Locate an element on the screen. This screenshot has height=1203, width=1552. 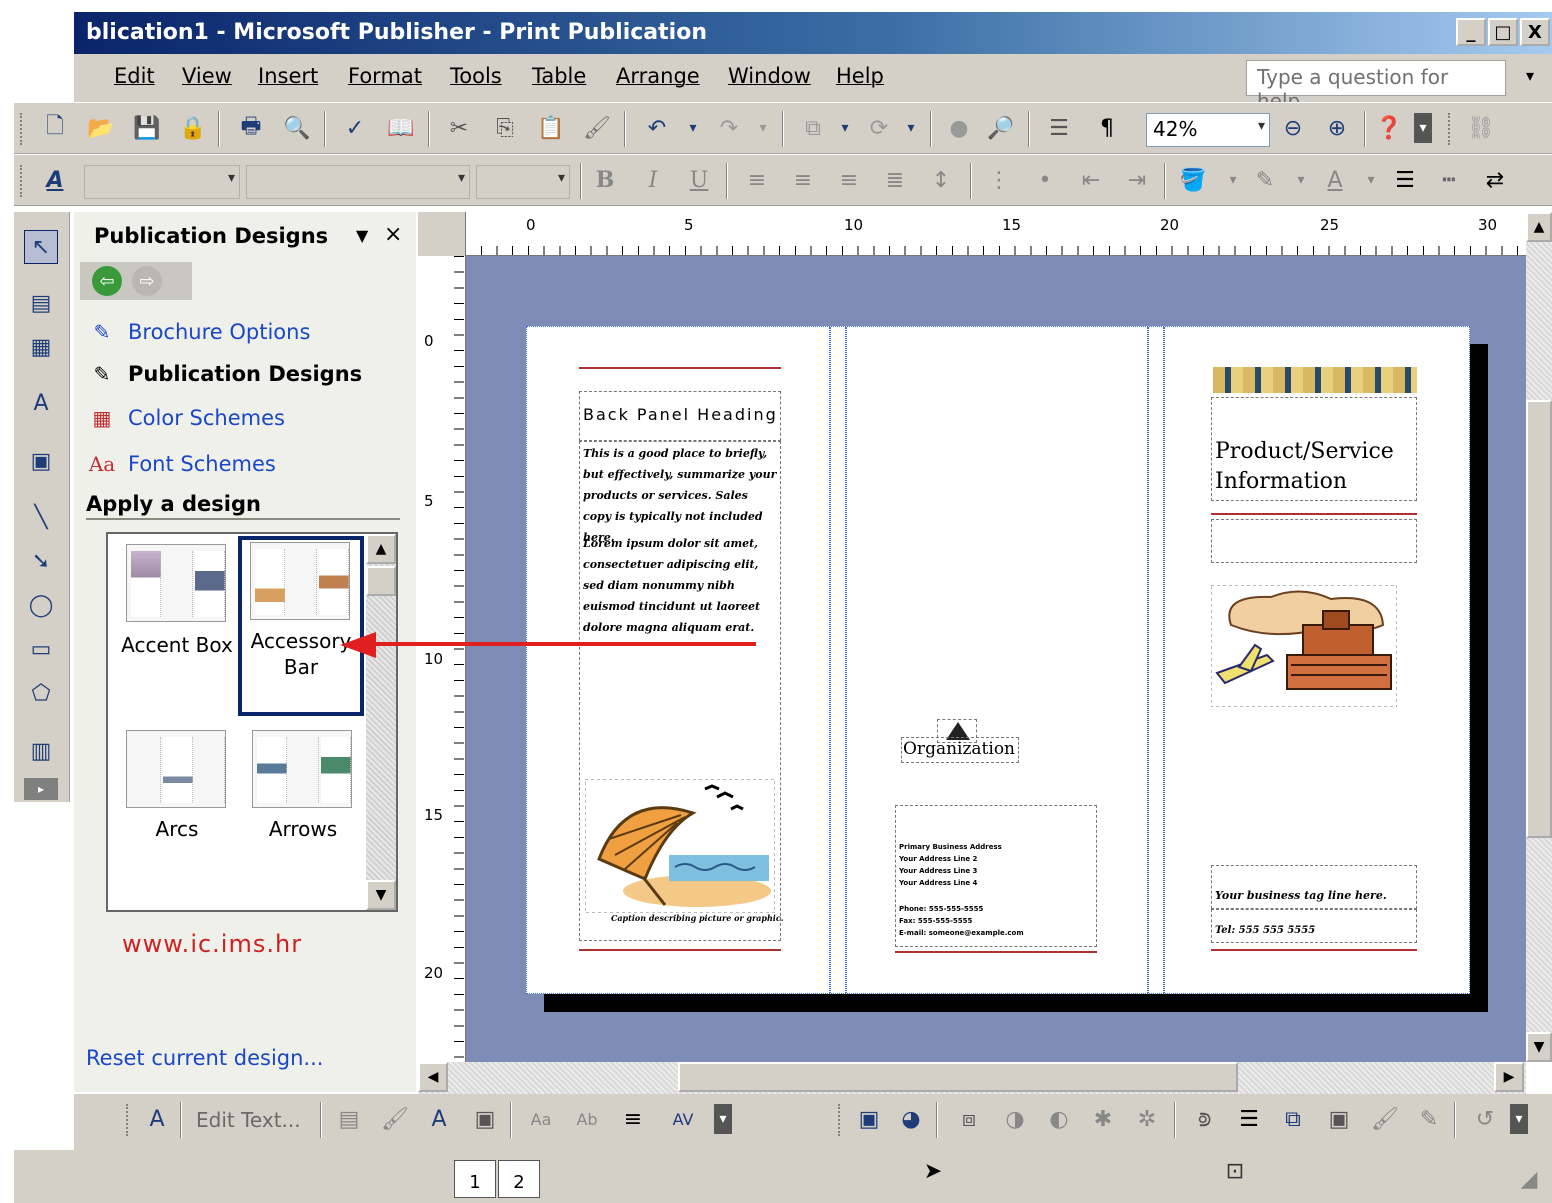
font-size-select: ▾ is located at coordinates (523, 182).